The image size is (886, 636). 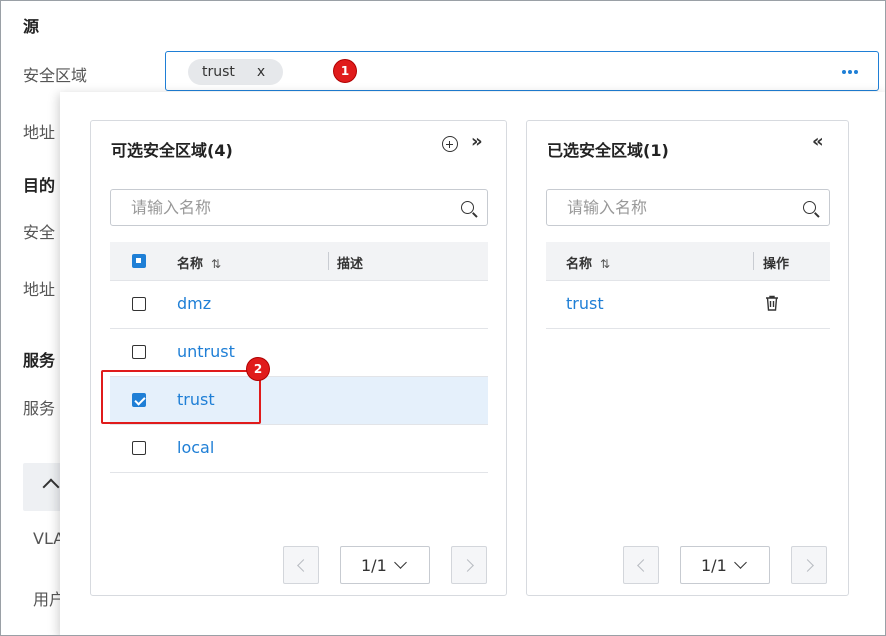 What do you see at coordinates (172, 150) in the screenshot?
I see `available-zones-title: 可选安全区域(4)` at bounding box center [172, 150].